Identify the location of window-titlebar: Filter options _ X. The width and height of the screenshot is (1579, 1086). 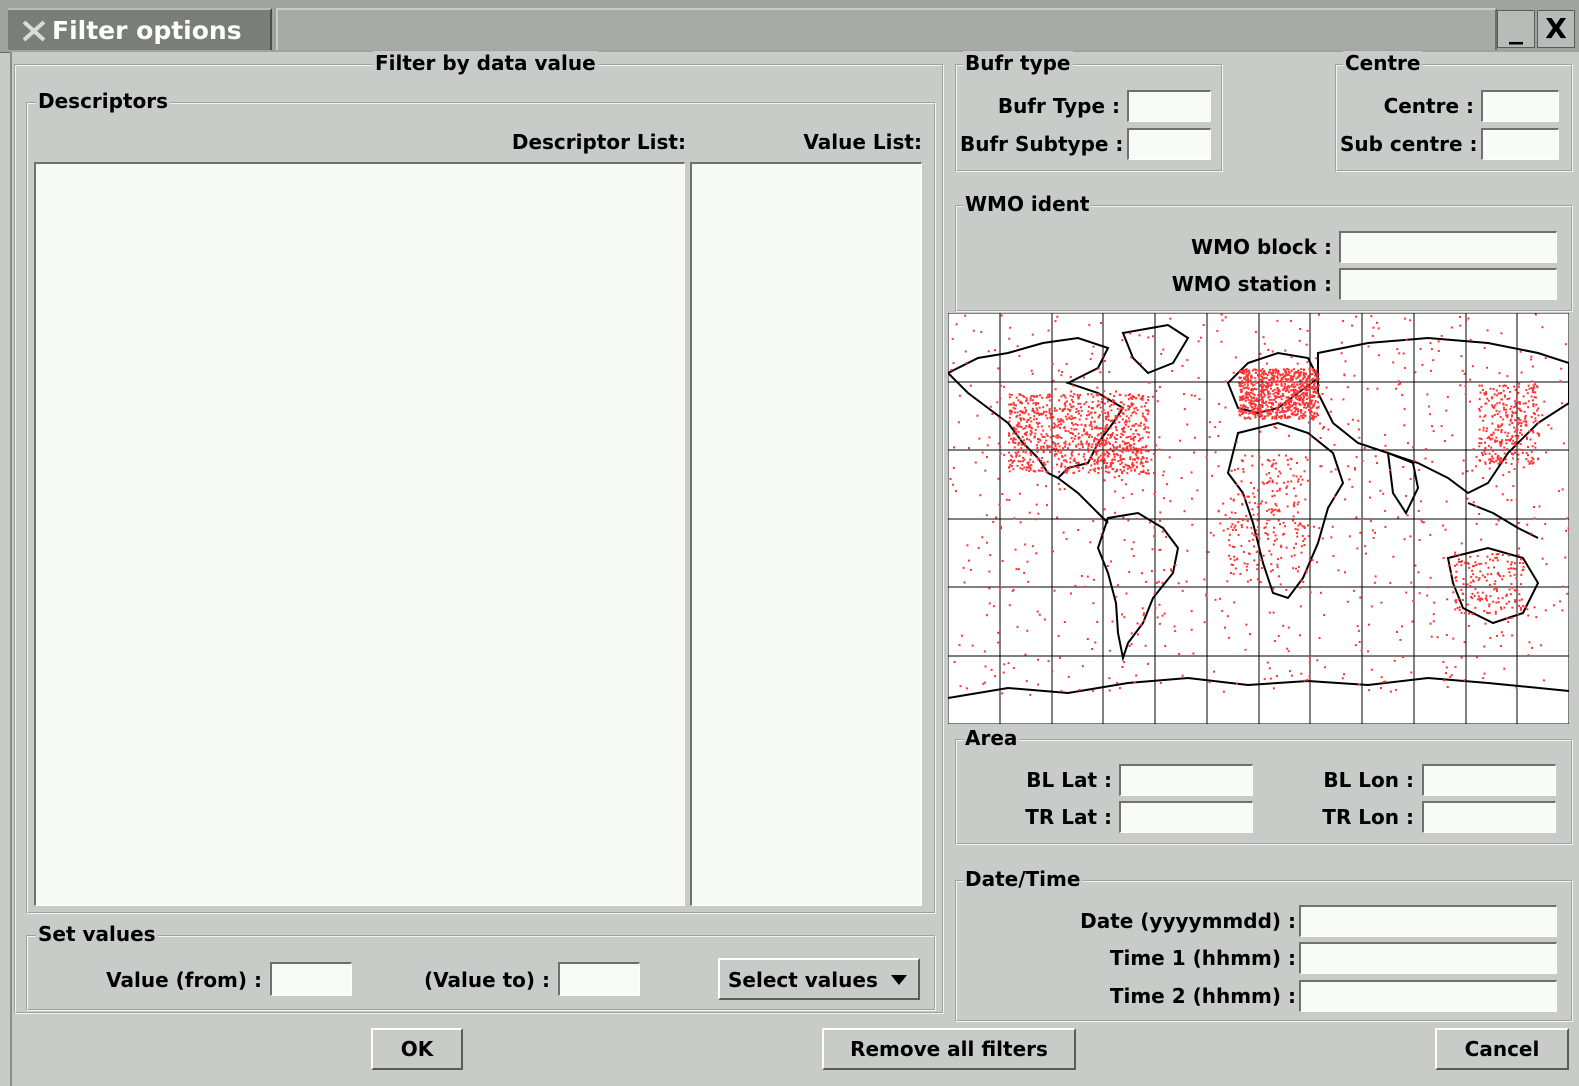
(789, 26).